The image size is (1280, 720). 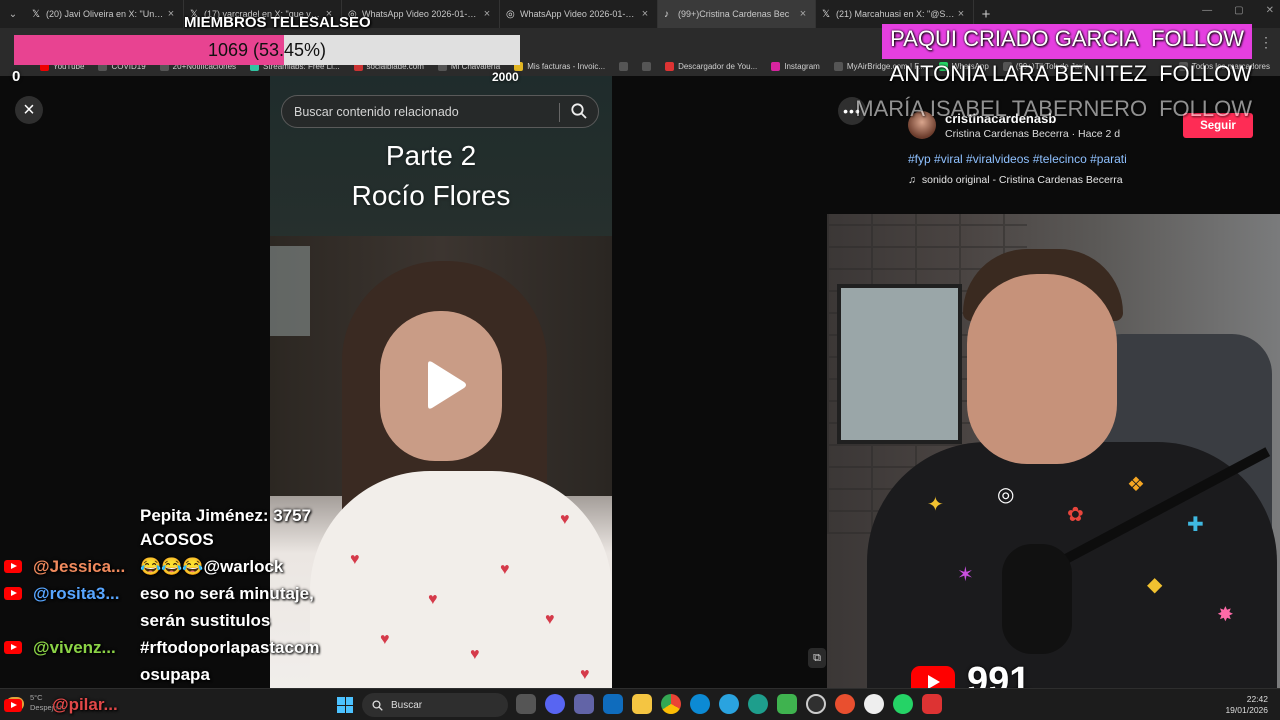 I want to click on pattern-icon: ✶, so click(x=965, y=575).